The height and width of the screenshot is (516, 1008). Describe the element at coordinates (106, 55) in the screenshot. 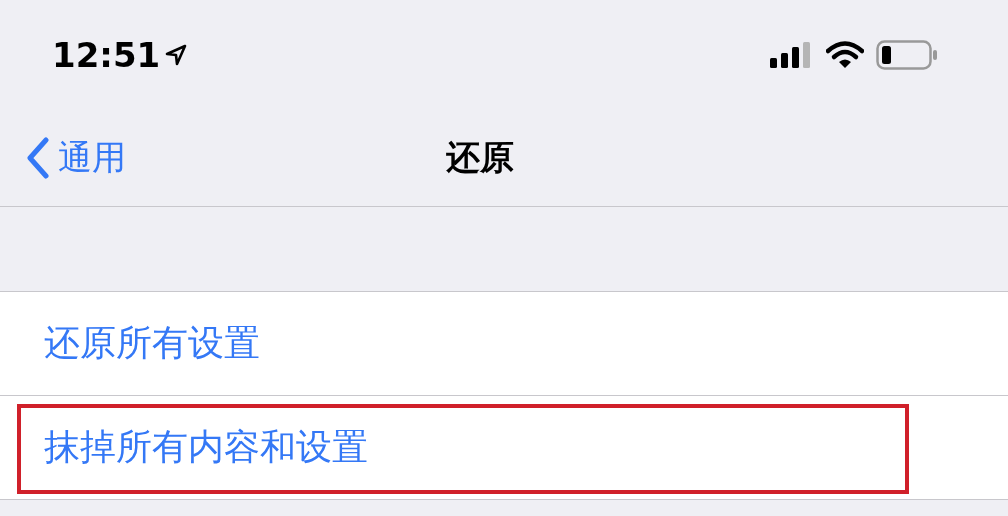

I see `clock-time: 12:51` at that location.